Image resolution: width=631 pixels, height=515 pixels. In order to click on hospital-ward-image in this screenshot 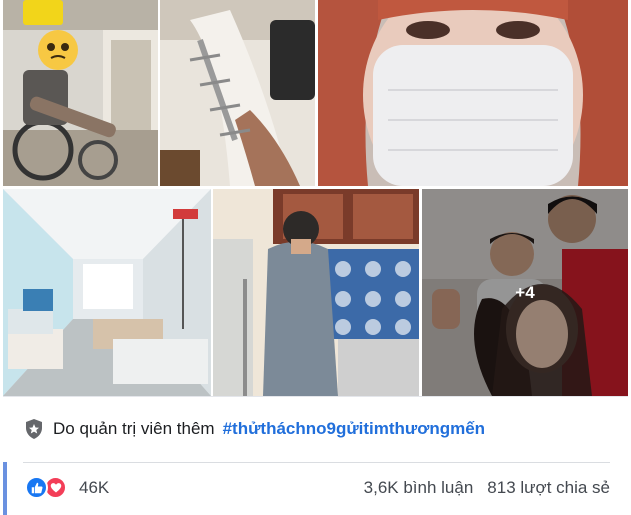, I will do `click(107, 292)`.